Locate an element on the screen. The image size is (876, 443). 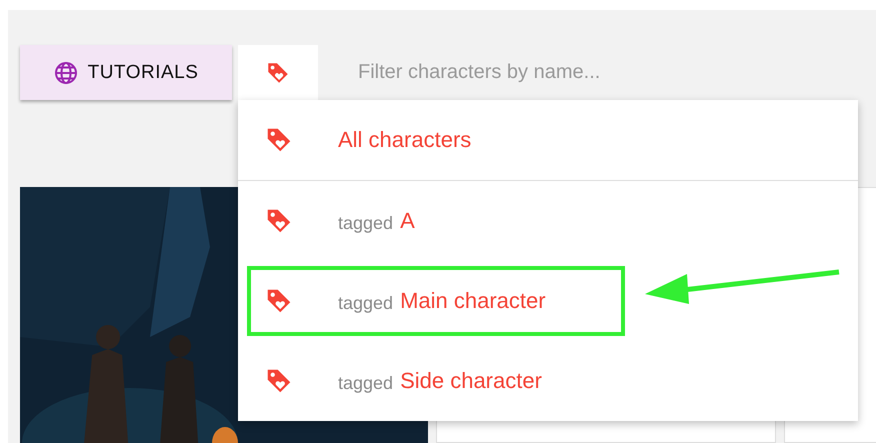
menu-item-label: Main character is located at coordinates (473, 301).